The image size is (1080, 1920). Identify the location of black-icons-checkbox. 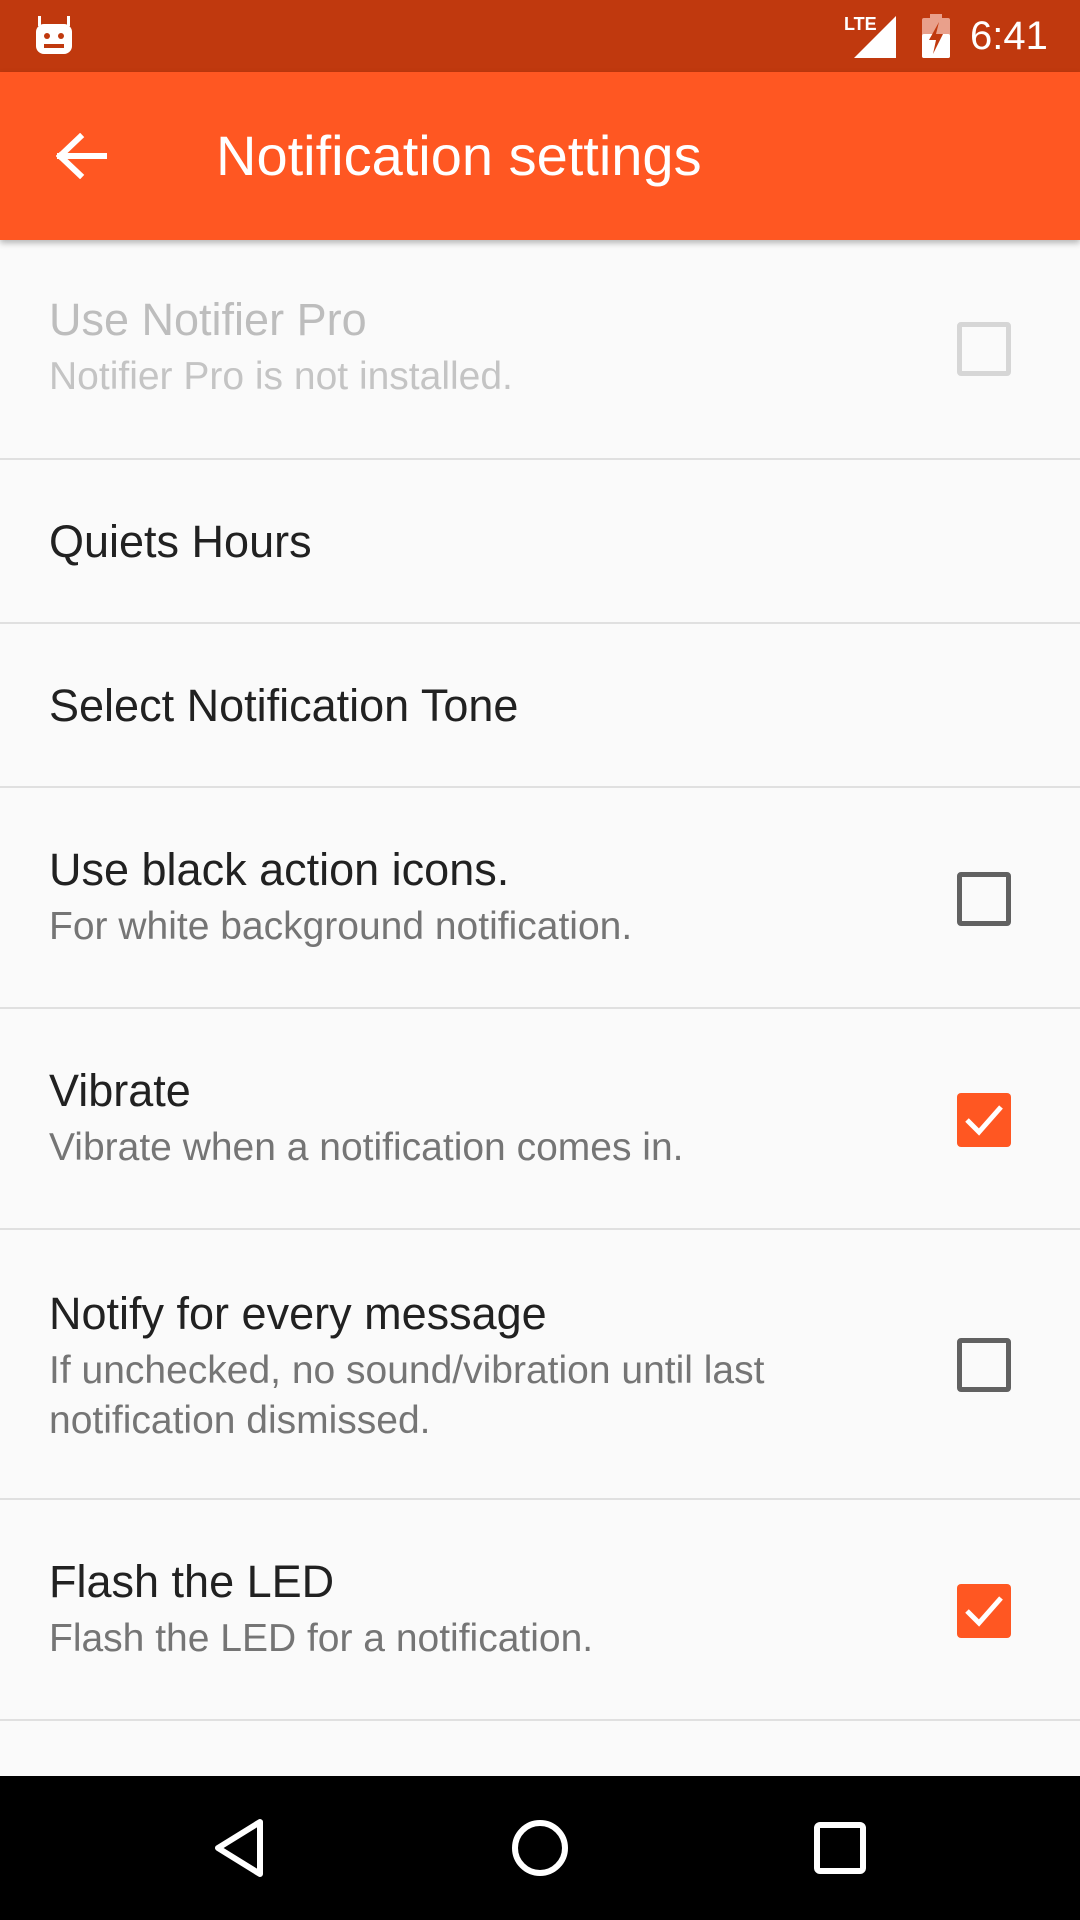
(984, 899).